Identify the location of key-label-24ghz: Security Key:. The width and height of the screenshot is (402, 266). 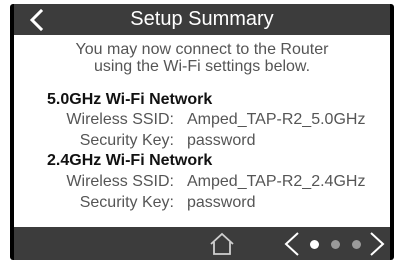
(126, 202).